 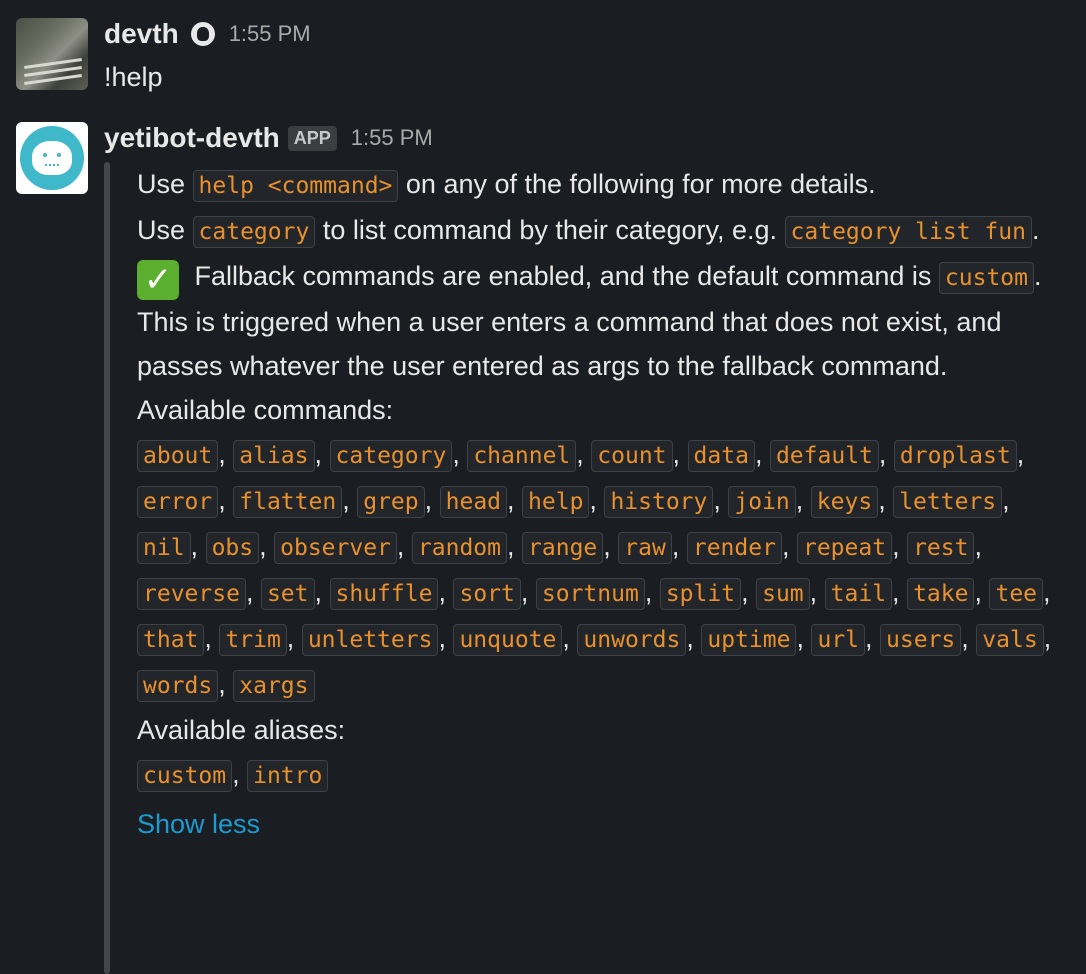 What do you see at coordinates (158, 280) in the screenshot?
I see `check-mark-emoji-icon: ✓` at bounding box center [158, 280].